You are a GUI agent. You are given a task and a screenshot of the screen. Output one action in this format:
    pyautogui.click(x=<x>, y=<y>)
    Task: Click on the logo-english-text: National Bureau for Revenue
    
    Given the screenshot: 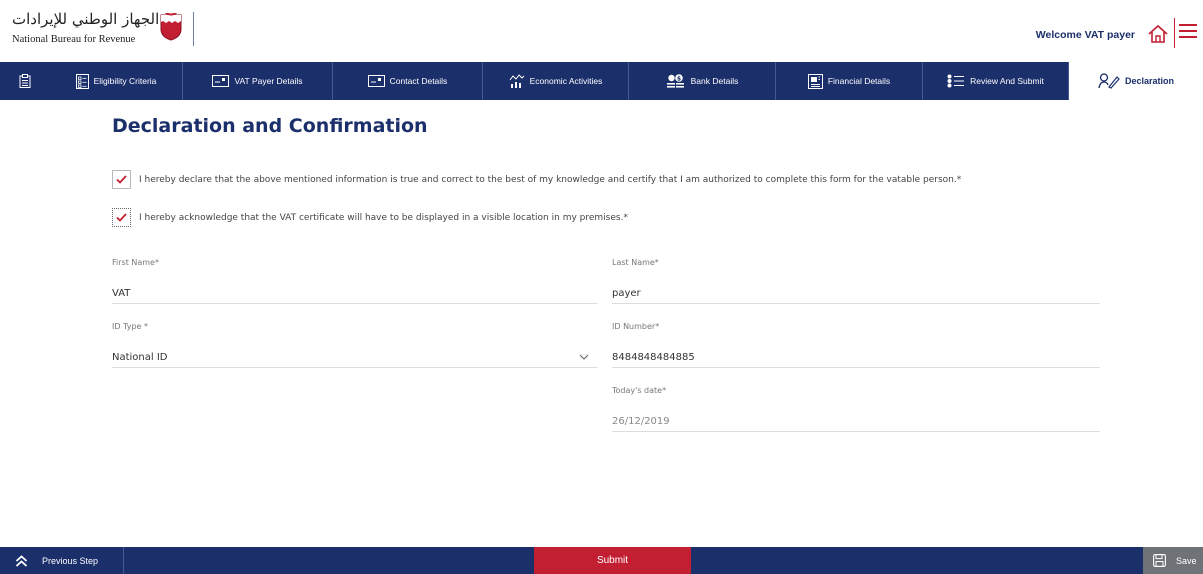 What is the action you would take?
    pyautogui.click(x=74, y=39)
    